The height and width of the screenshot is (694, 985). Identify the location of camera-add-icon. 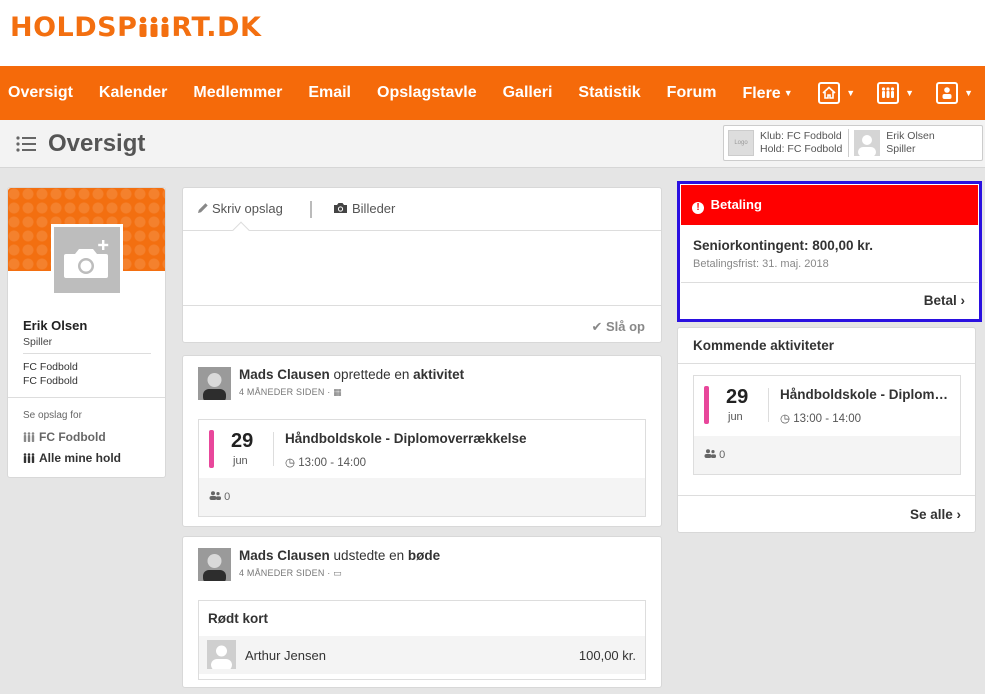
(86, 259).